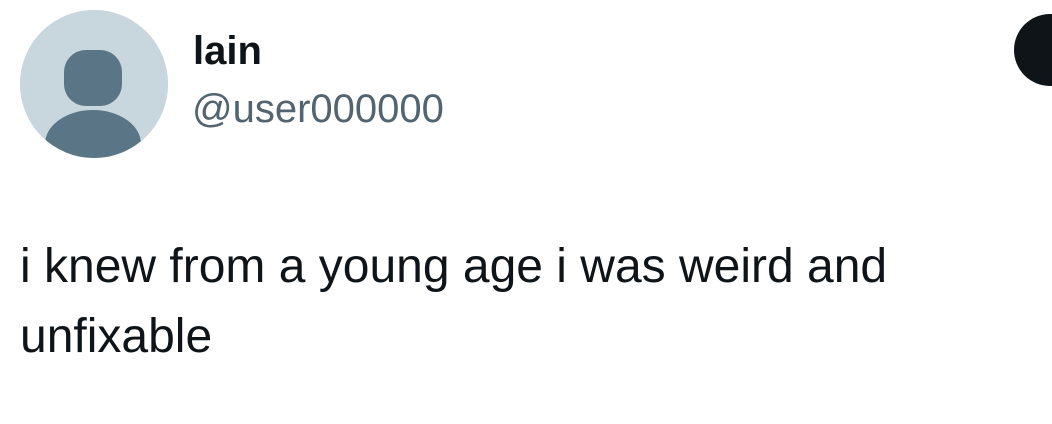 This screenshot has width=1052, height=424. I want to click on author-handle: @user000000, so click(318, 109).